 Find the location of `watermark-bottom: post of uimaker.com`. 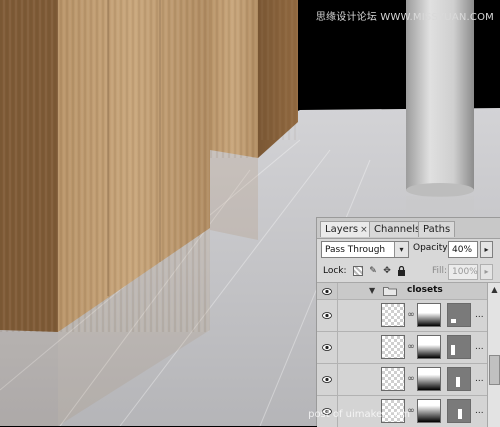

watermark-bottom: post of uimaker.com is located at coordinates (359, 414).